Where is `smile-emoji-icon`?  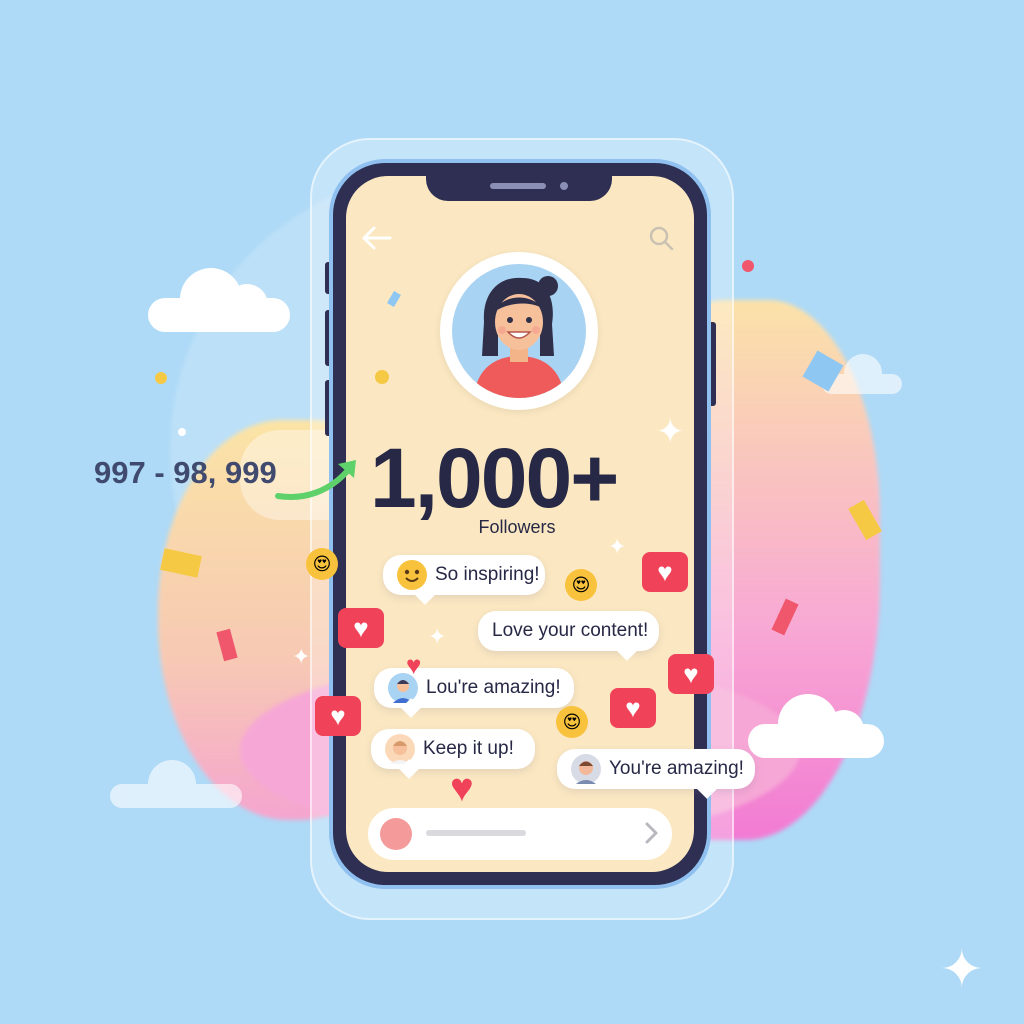 smile-emoji-icon is located at coordinates (412, 575).